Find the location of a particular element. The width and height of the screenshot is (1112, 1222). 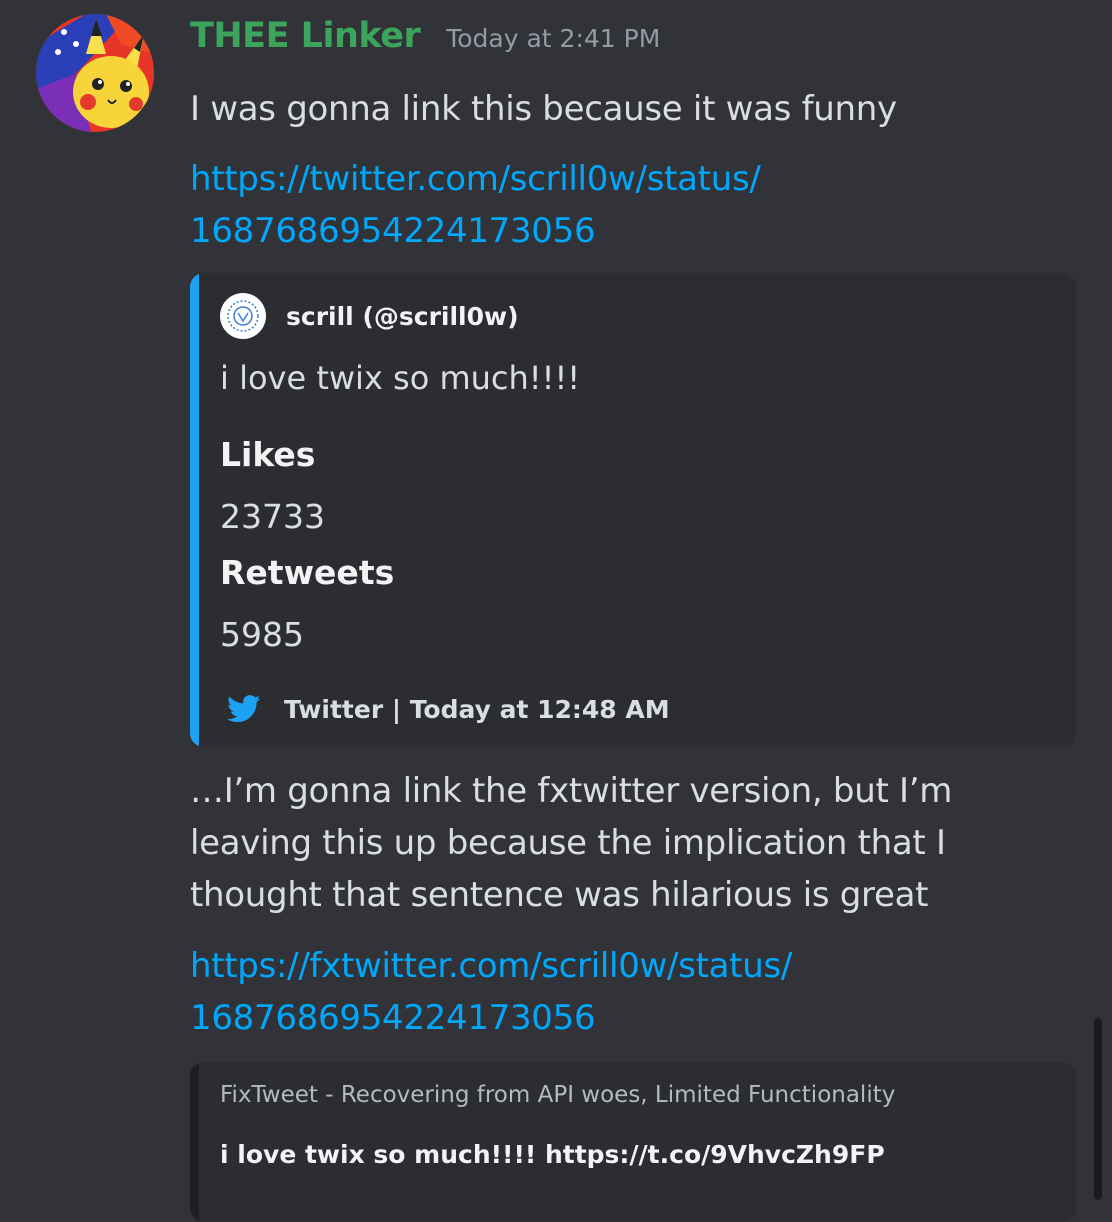

field-value-retweets: 5985 is located at coordinates (262, 634).